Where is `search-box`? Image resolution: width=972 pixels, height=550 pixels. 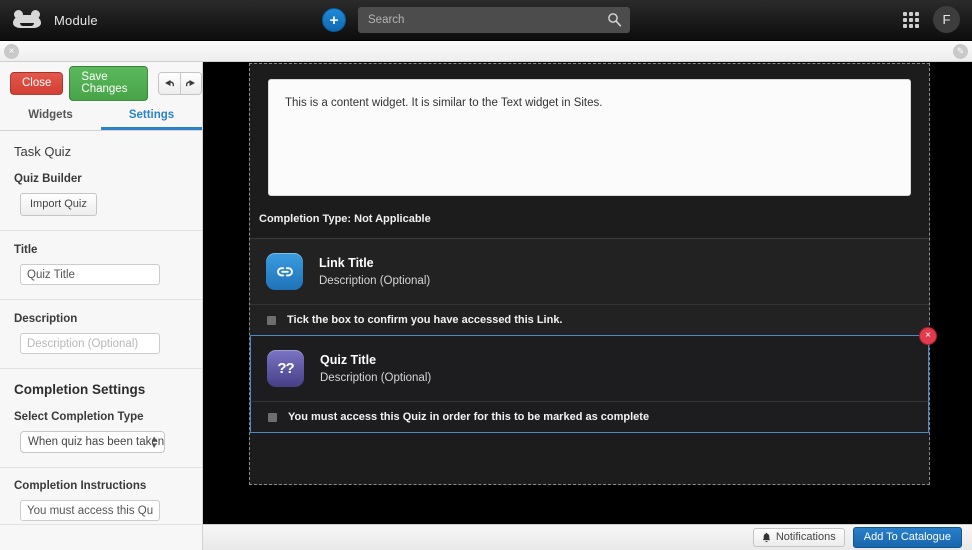 search-box is located at coordinates (494, 20).